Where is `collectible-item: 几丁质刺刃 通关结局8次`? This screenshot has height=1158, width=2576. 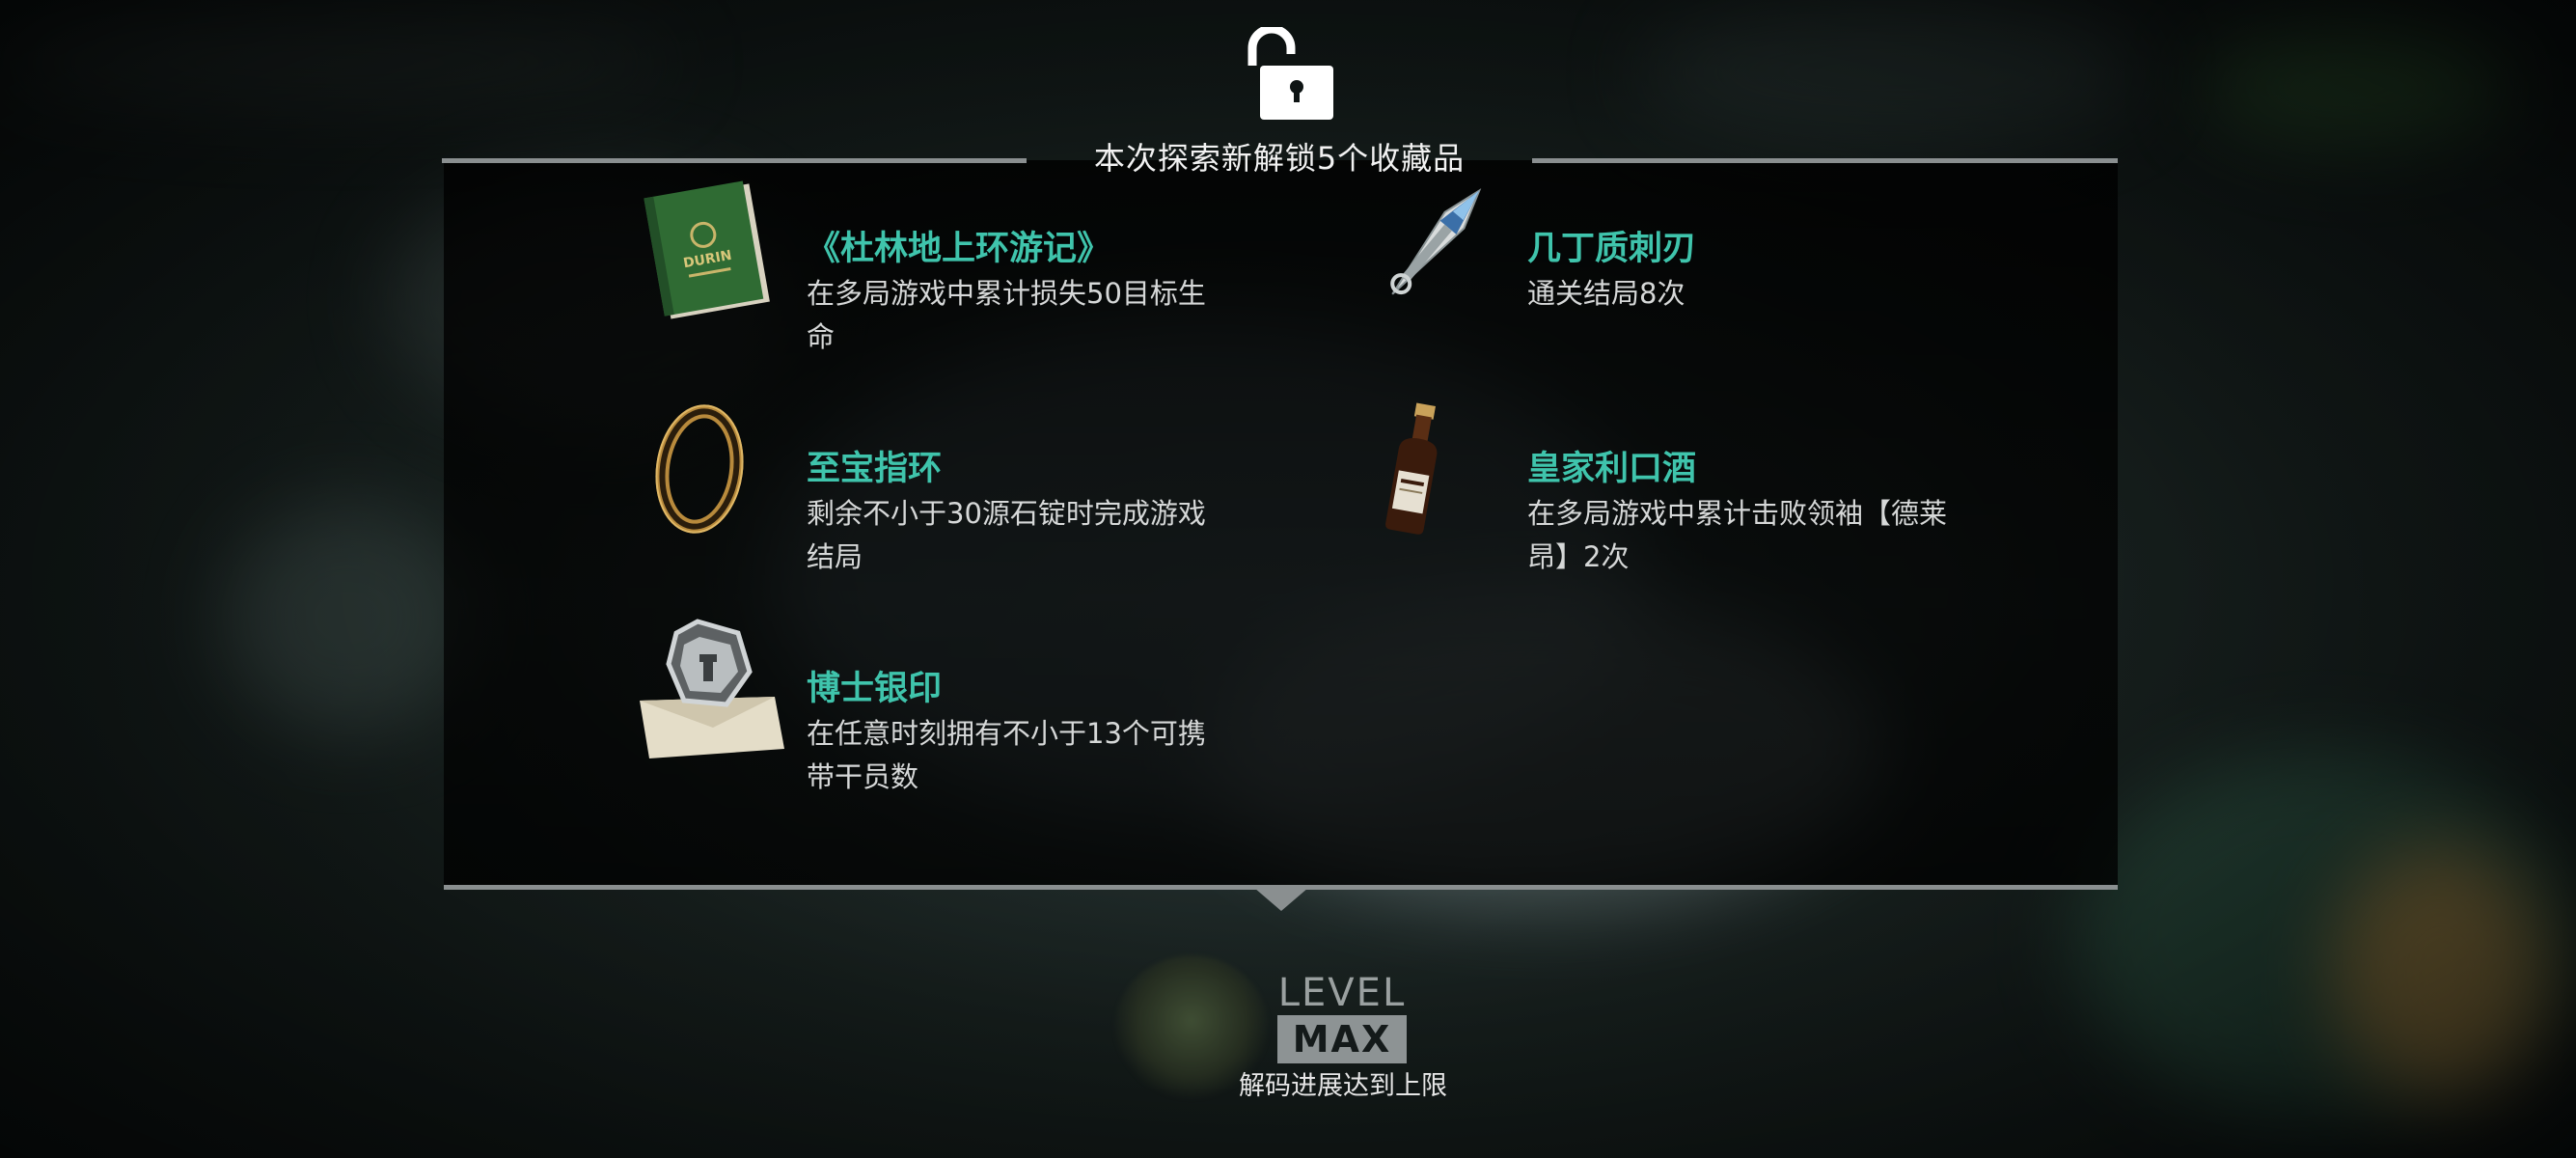
collectible-item: 几丁质刺刃 通关结局8次 is located at coordinates (1698, 260).